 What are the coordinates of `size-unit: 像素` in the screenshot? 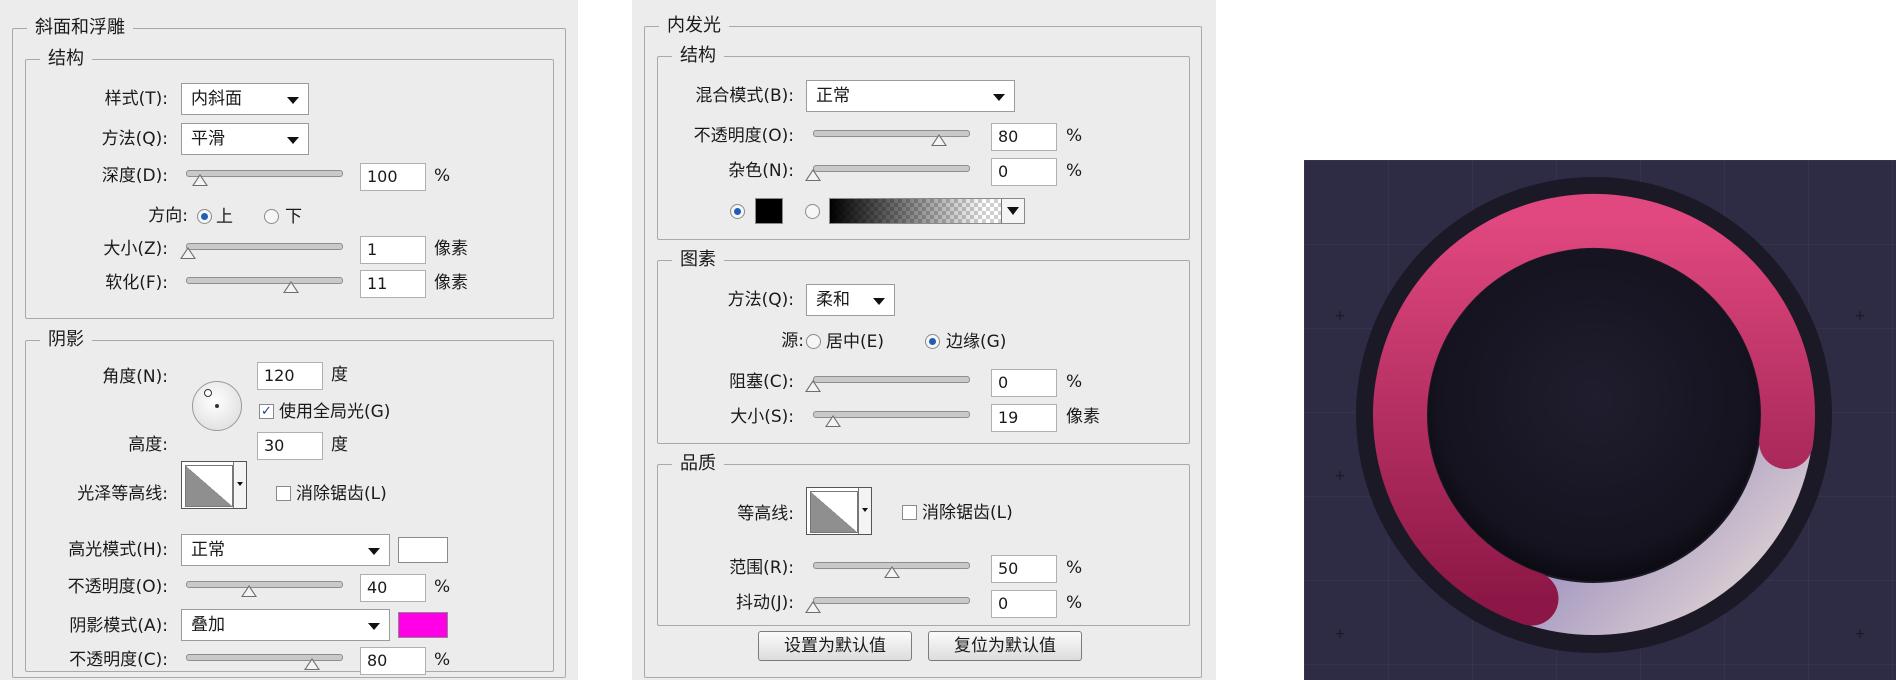 It's located at (451, 249).